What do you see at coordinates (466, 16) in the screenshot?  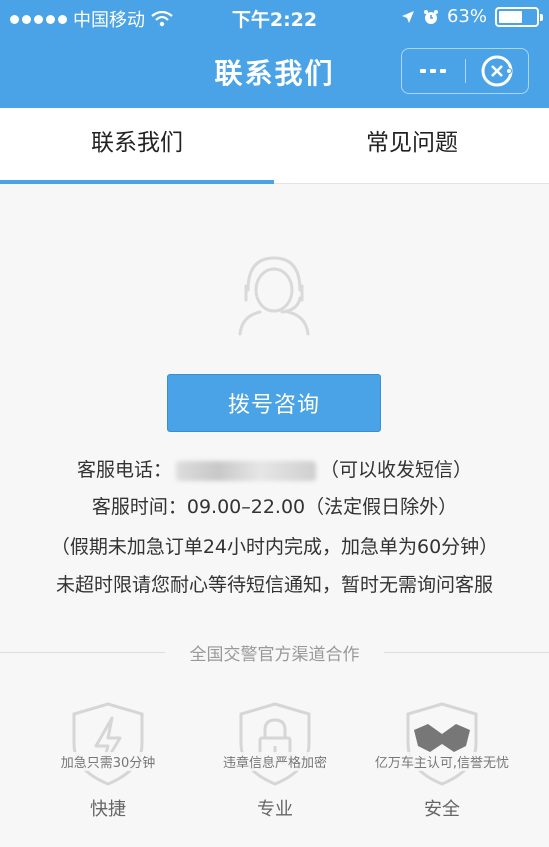 I see `battery-percent: 63%` at bounding box center [466, 16].